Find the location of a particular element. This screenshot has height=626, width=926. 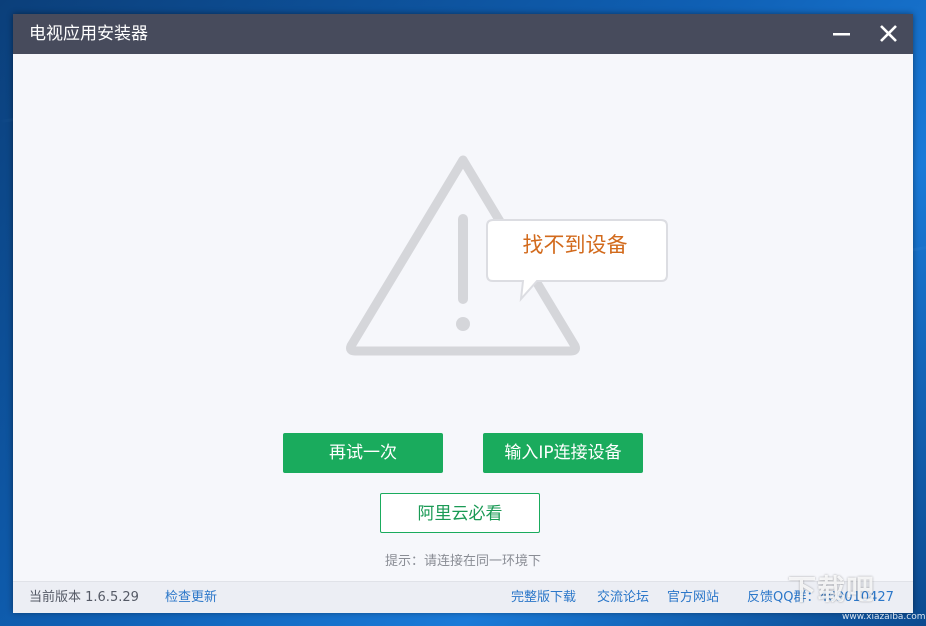

minimize-icon is located at coordinates (841, 34).